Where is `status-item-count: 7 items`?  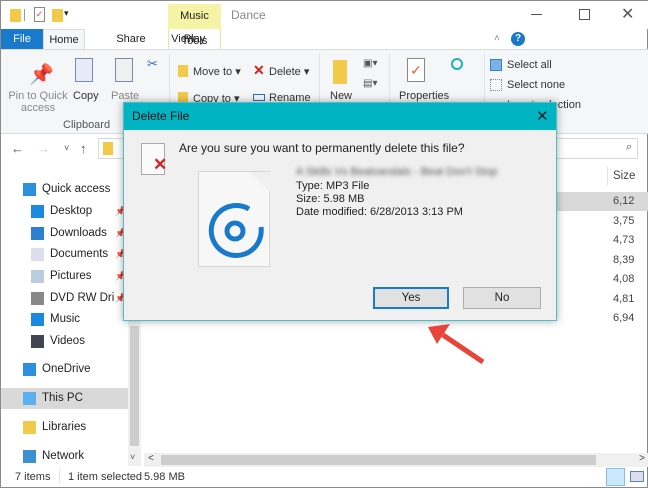
status-item-count: 7 items is located at coordinates (33, 477).